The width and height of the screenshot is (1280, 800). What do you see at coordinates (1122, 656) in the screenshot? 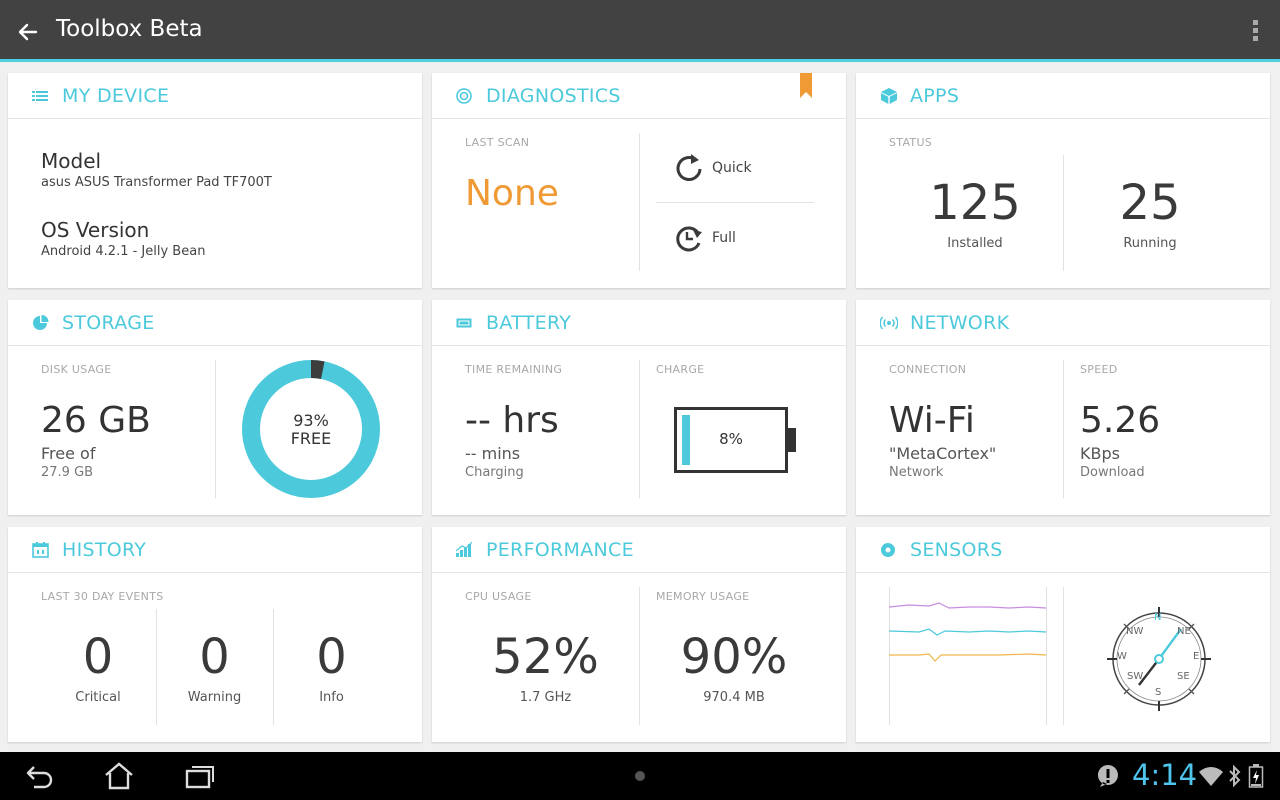
I see `compass-w: W` at bounding box center [1122, 656].